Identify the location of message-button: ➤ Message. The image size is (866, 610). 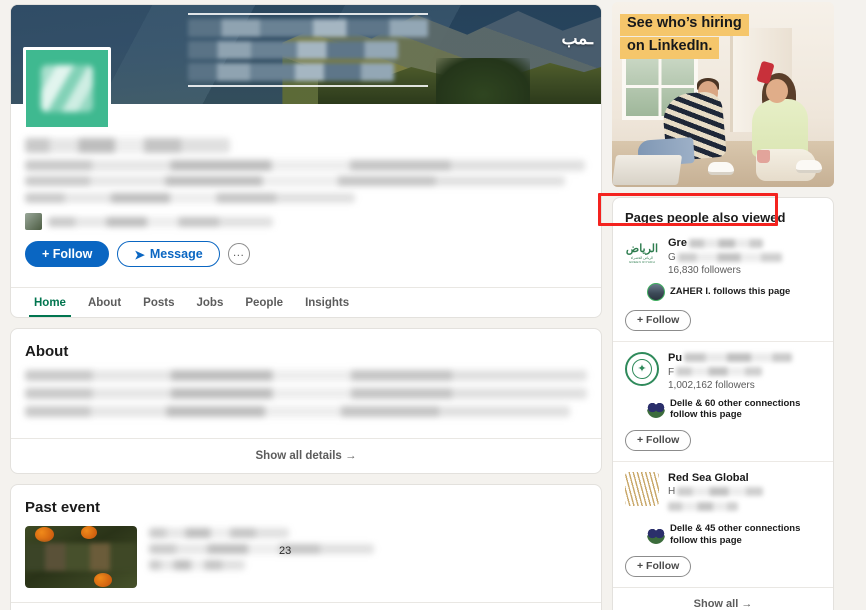
(168, 254).